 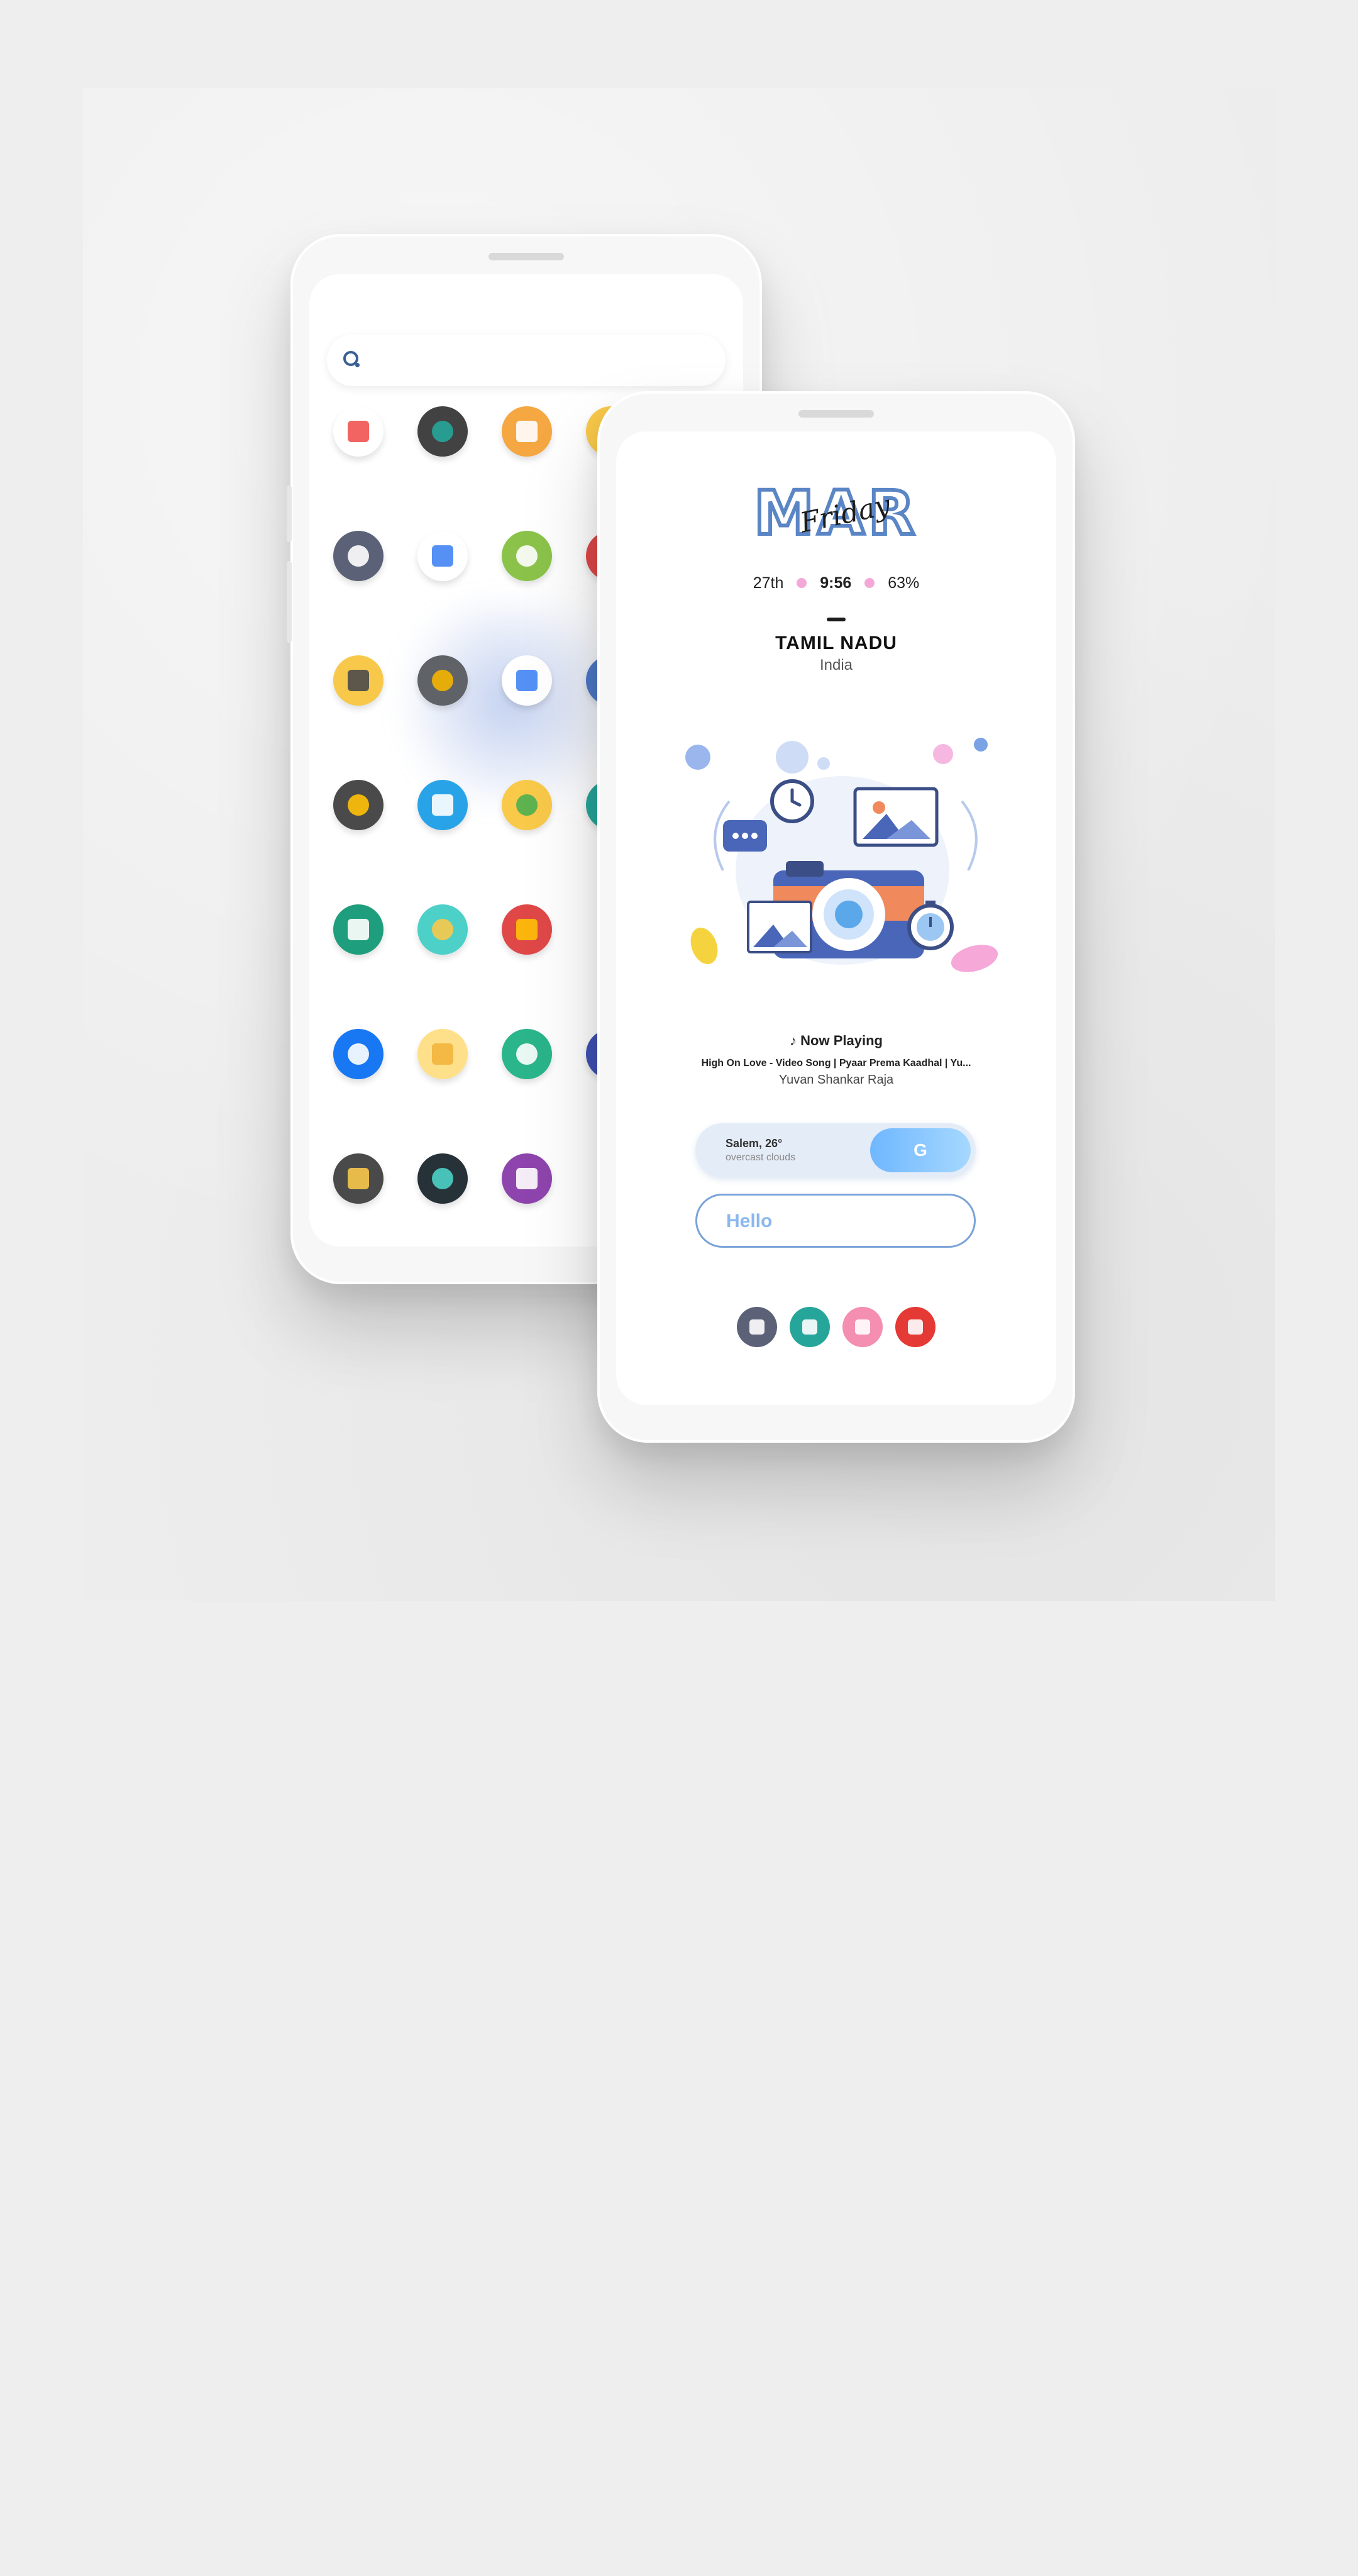 I want to click on divider, so click(x=836, y=619).